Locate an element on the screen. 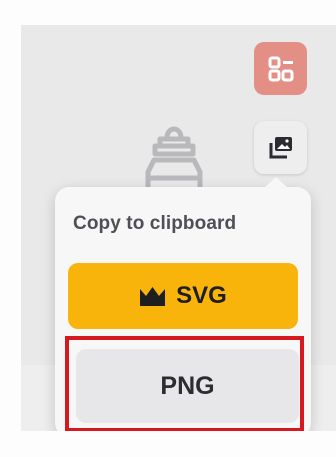 Image resolution: width=336 pixels, height=457 pixels. popover-title: Copy to clipboard is located at coordinates (155, 223).